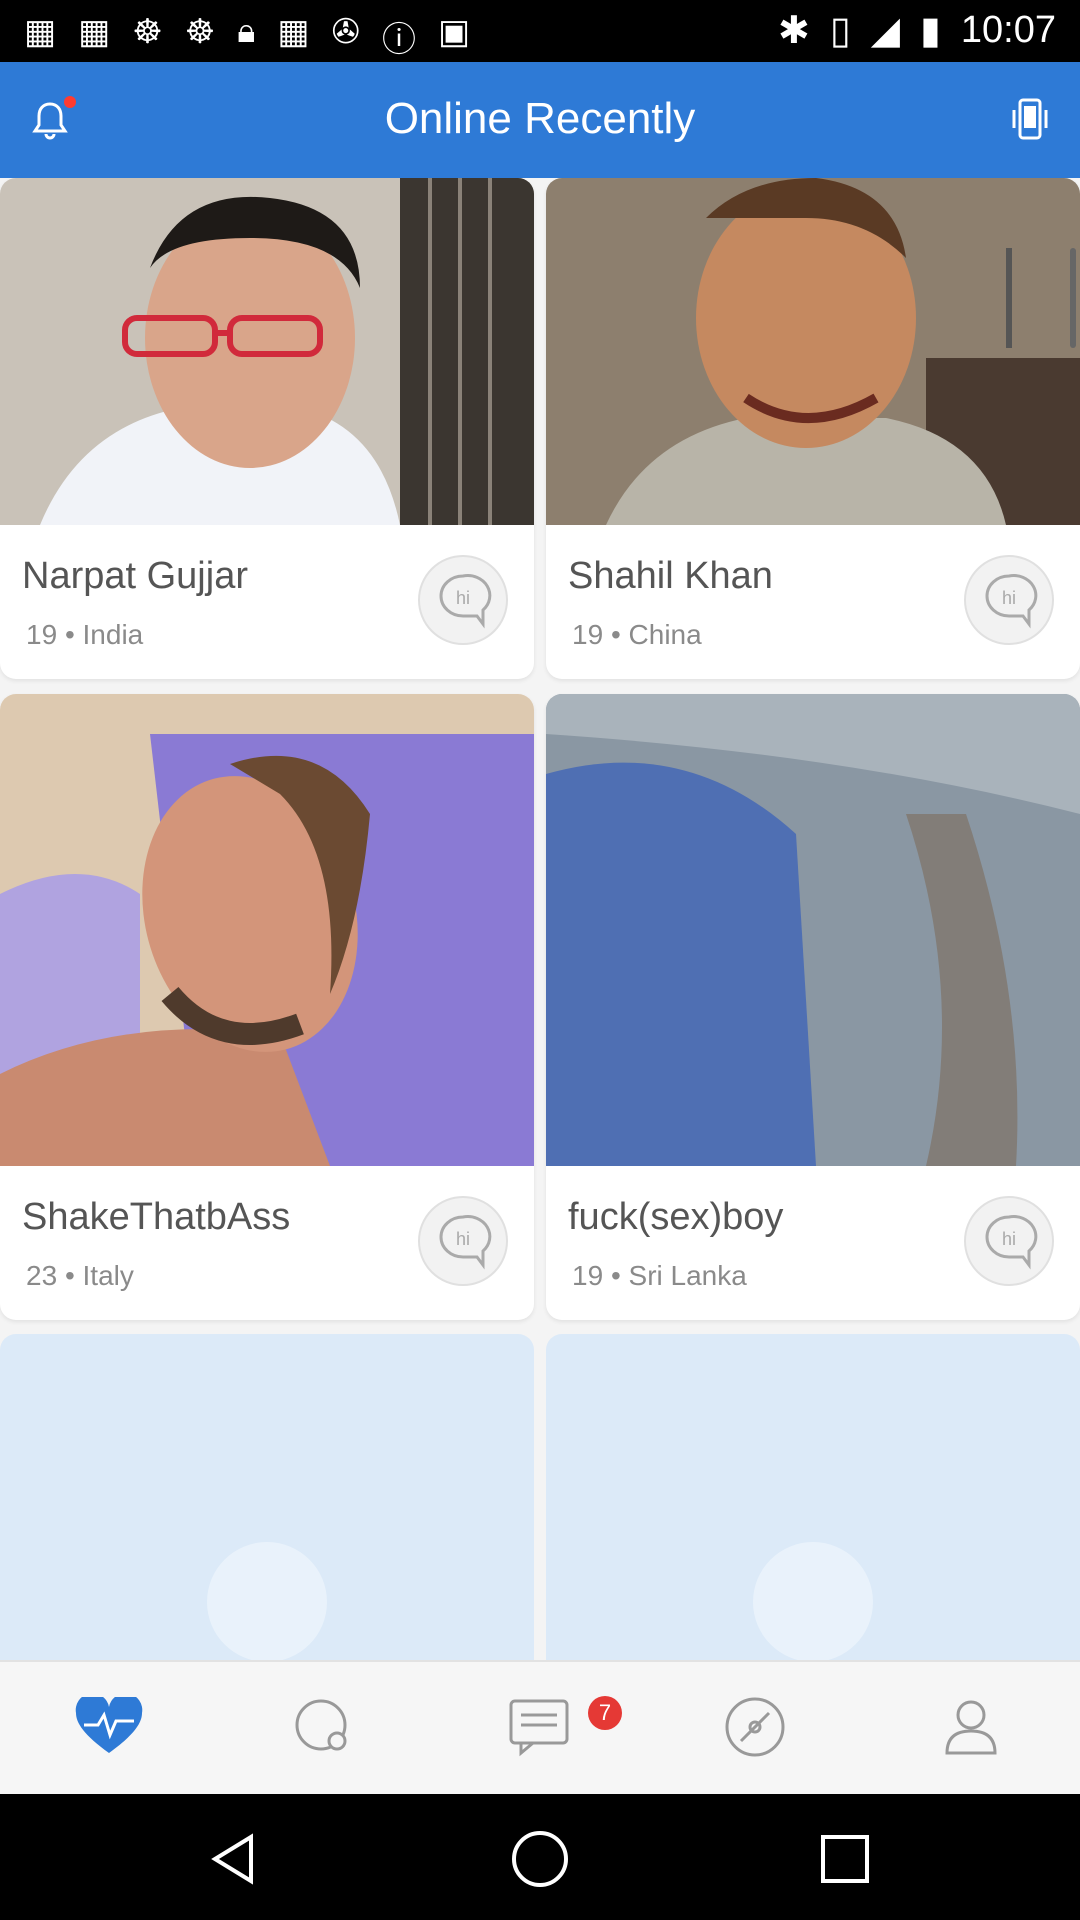 The height and width of the screenshot is (1920, 1080). I want to click on satellite-icon: ✇, so click(345, 32).